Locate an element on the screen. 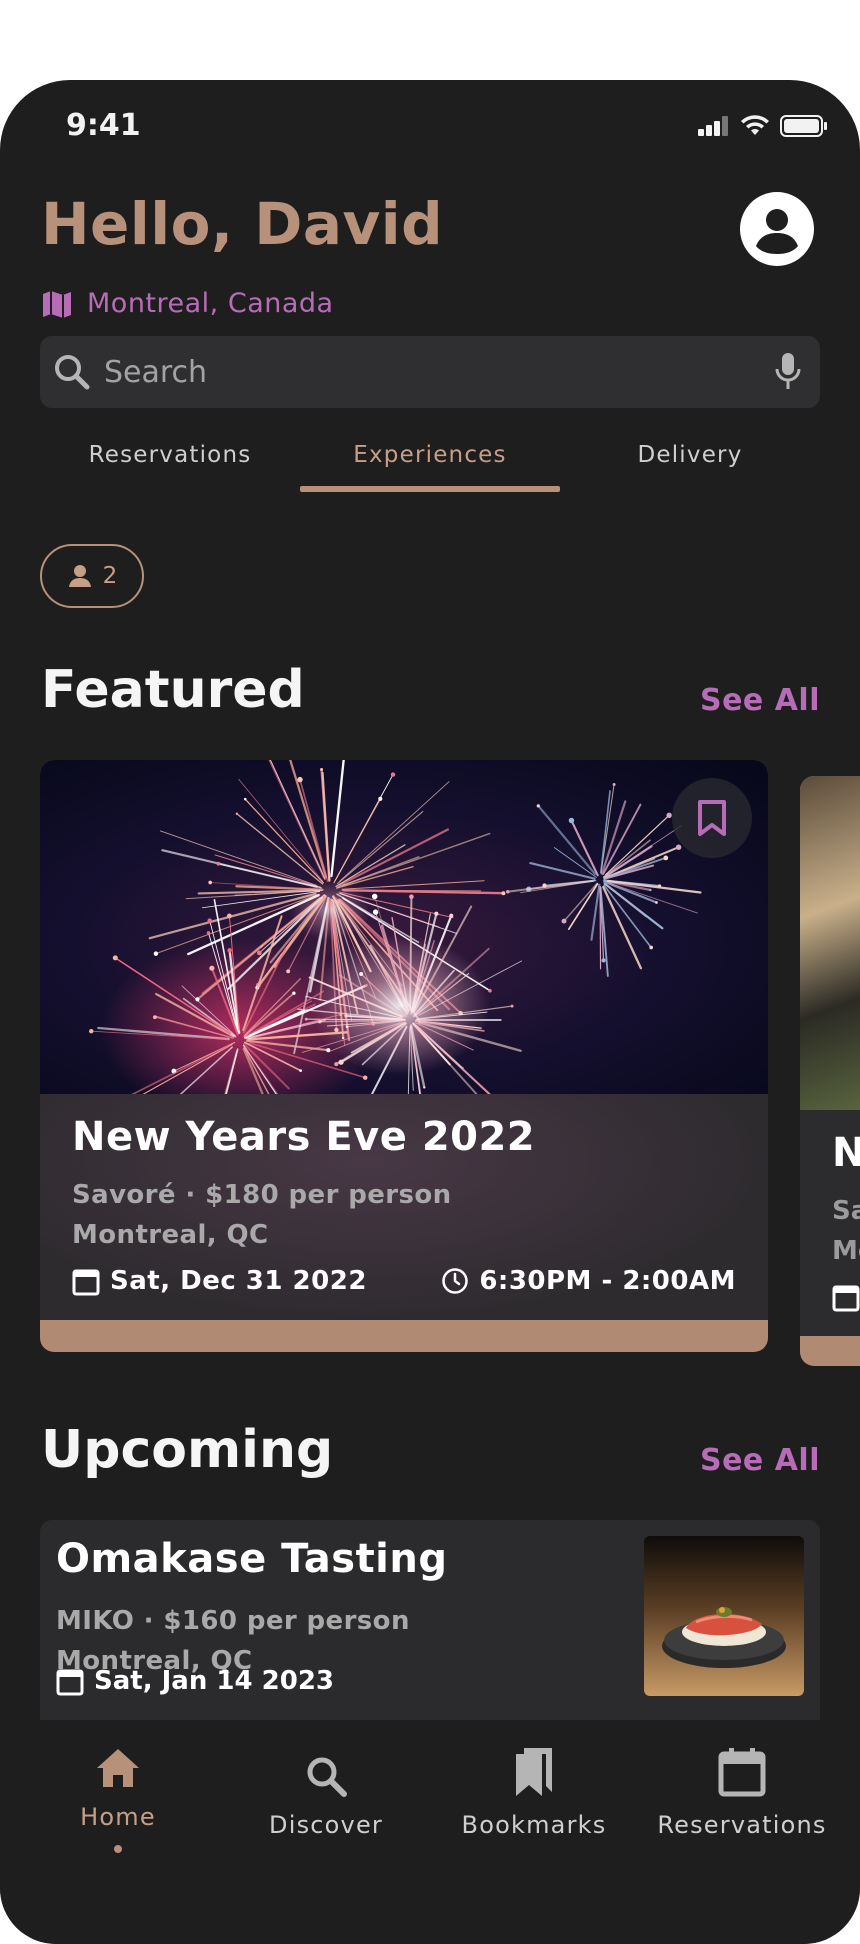 This screenshot has width=860, height=1944. search-bar: Search is located at coordinates (430, 372).